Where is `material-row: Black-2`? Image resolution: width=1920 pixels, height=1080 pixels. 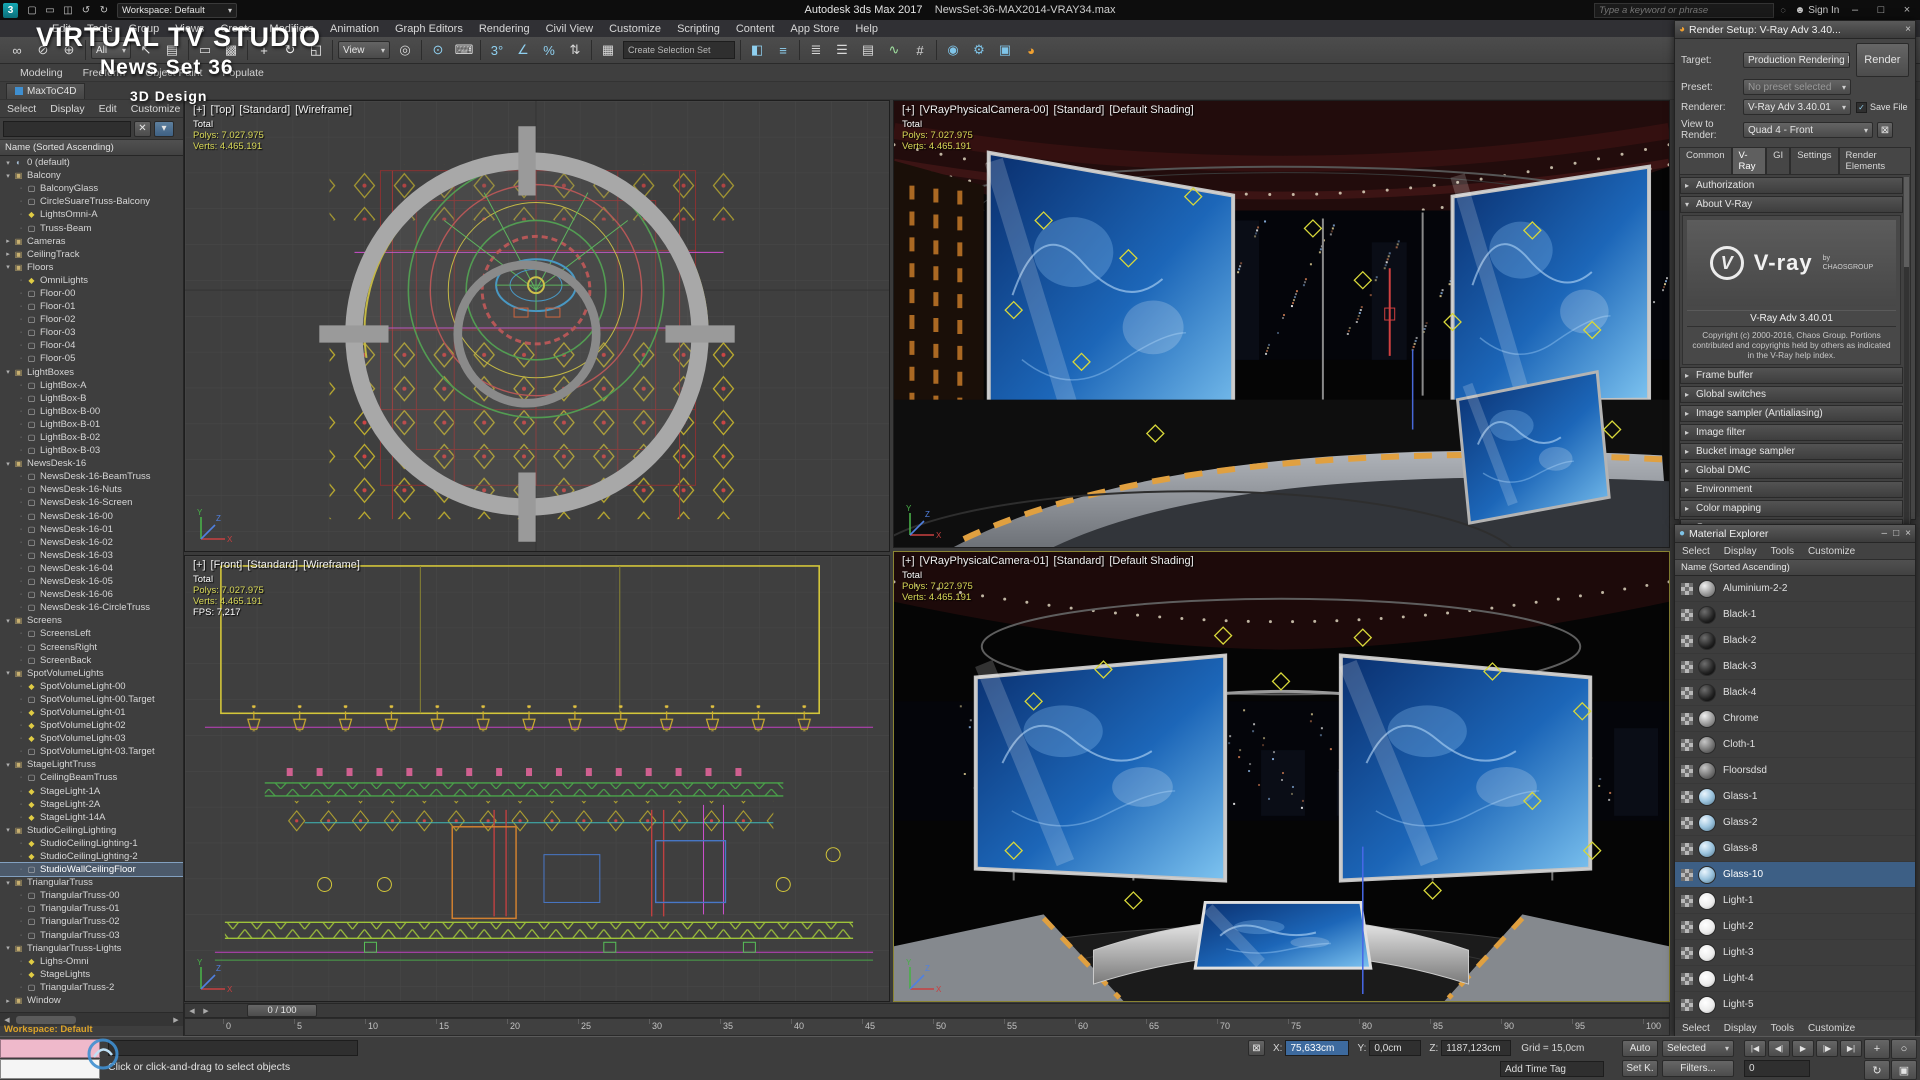 material-row: Black-2 is located at coordinates (1795, 641).